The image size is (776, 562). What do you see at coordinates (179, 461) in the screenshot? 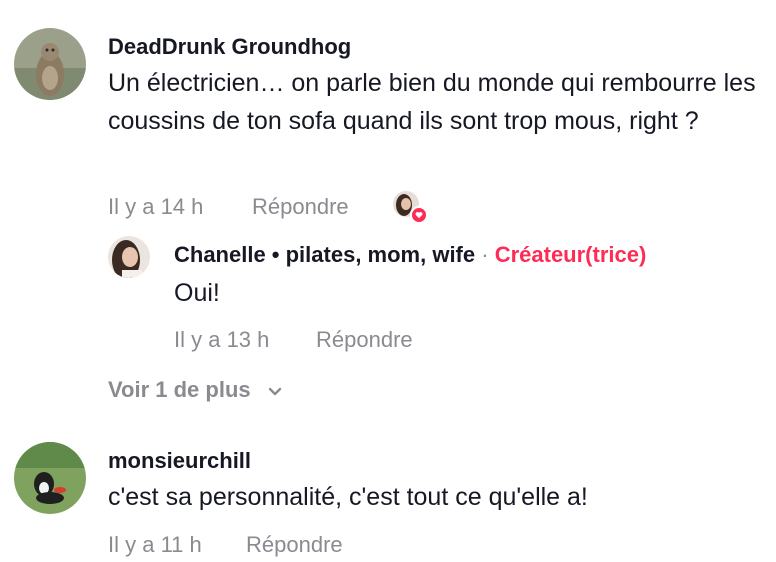
I see `comment-username: monsieurchill` at bounding box center [179, 461].